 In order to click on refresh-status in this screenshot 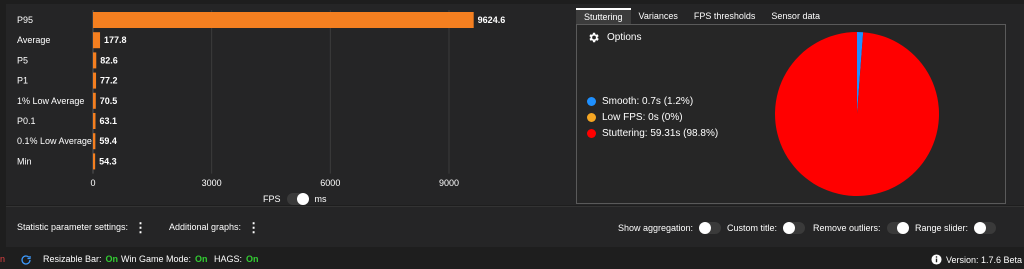, I will do `click(26, 260)`.